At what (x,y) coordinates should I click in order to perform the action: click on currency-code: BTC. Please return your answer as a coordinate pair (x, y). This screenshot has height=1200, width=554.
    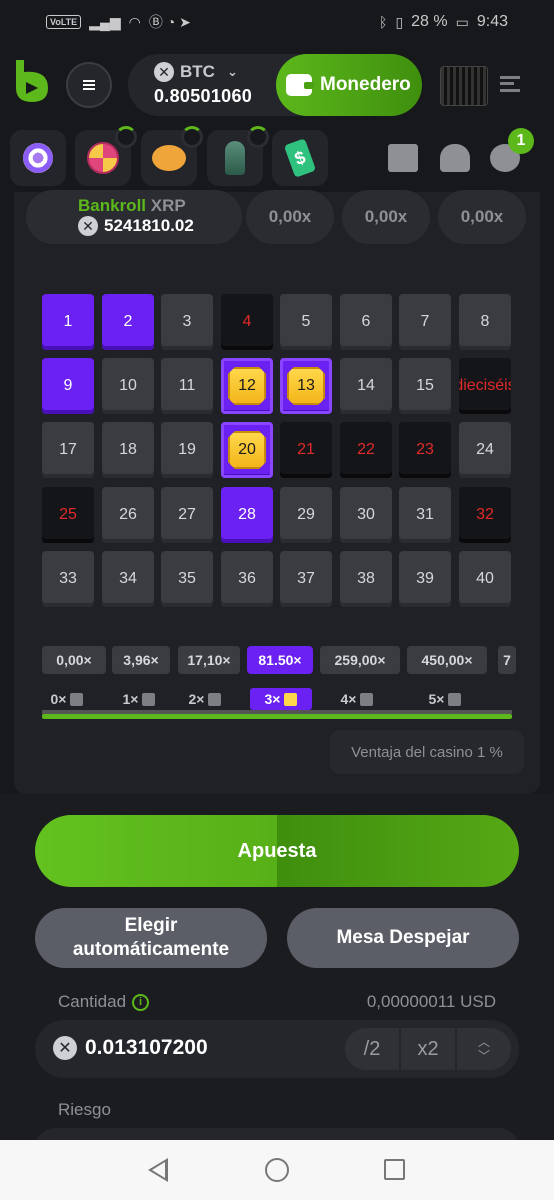
    Looking at the image, I should click on (197, 71).